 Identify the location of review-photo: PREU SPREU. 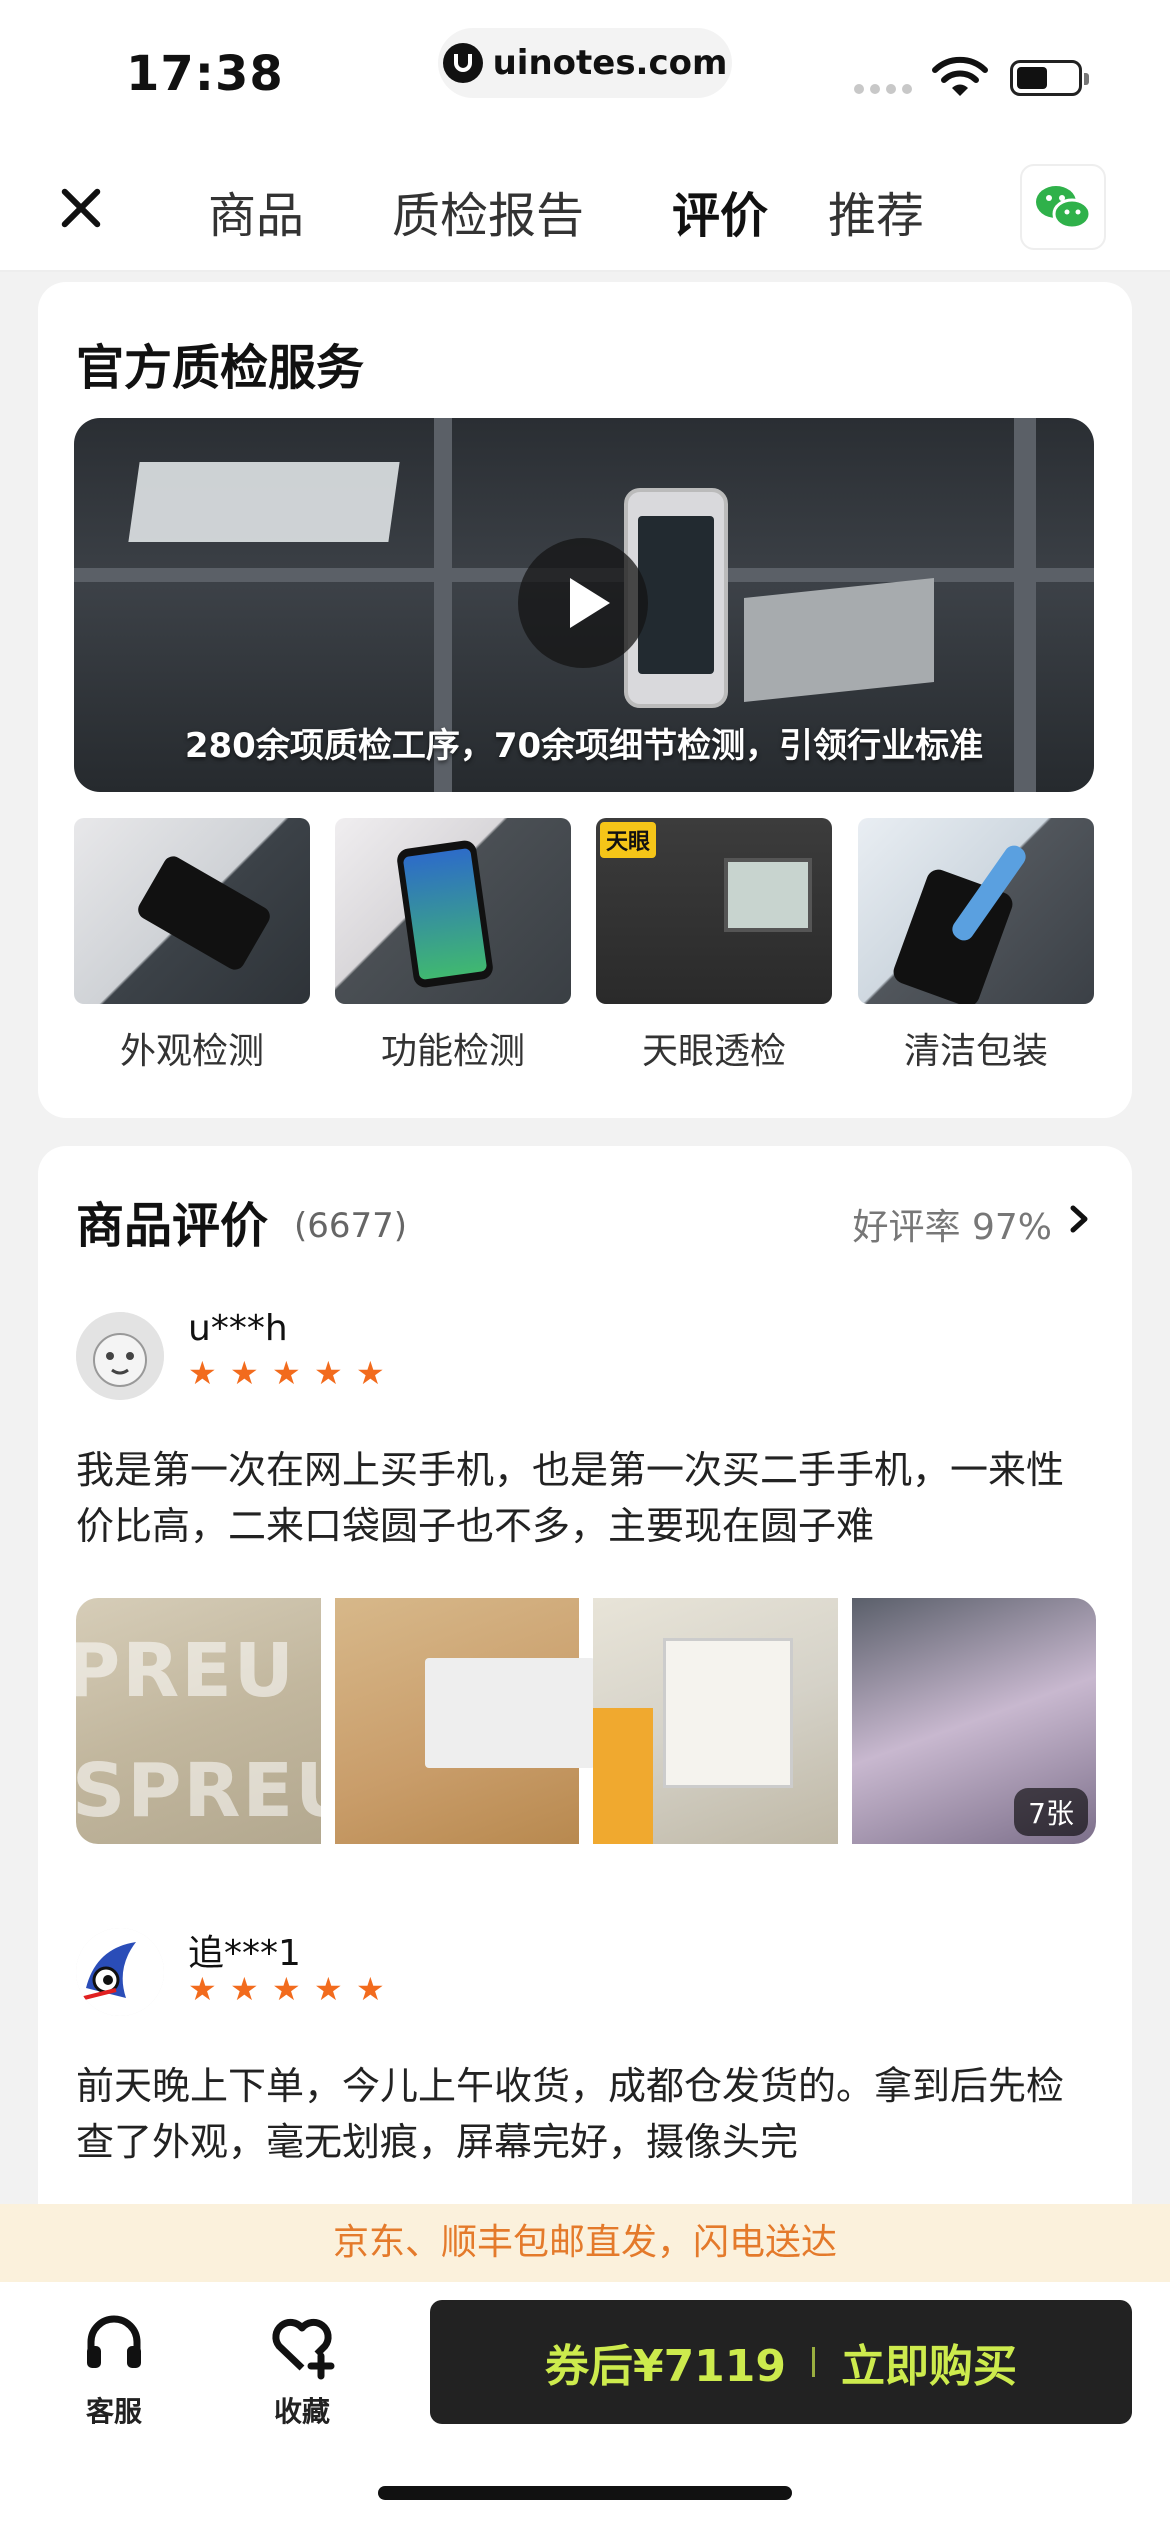
(215, 1721).